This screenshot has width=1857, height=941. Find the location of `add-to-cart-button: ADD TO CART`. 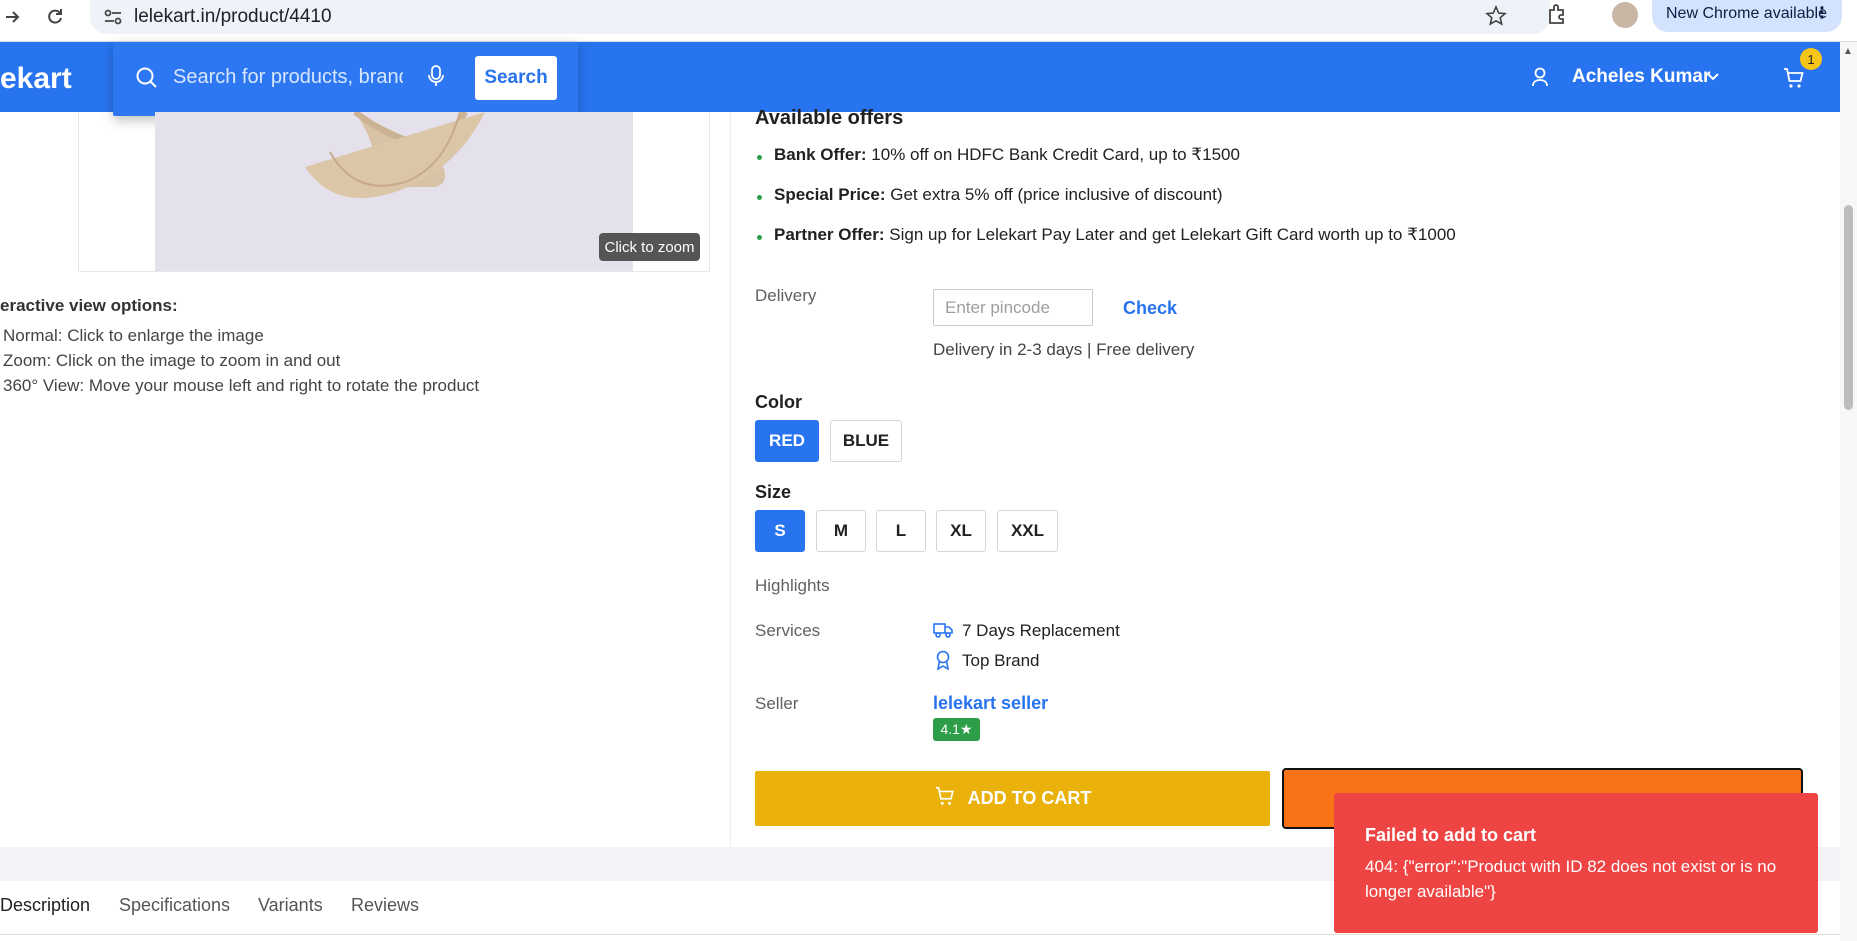

add-to-cart-button: ADD TO CART is located at coordinates (1012, 798).